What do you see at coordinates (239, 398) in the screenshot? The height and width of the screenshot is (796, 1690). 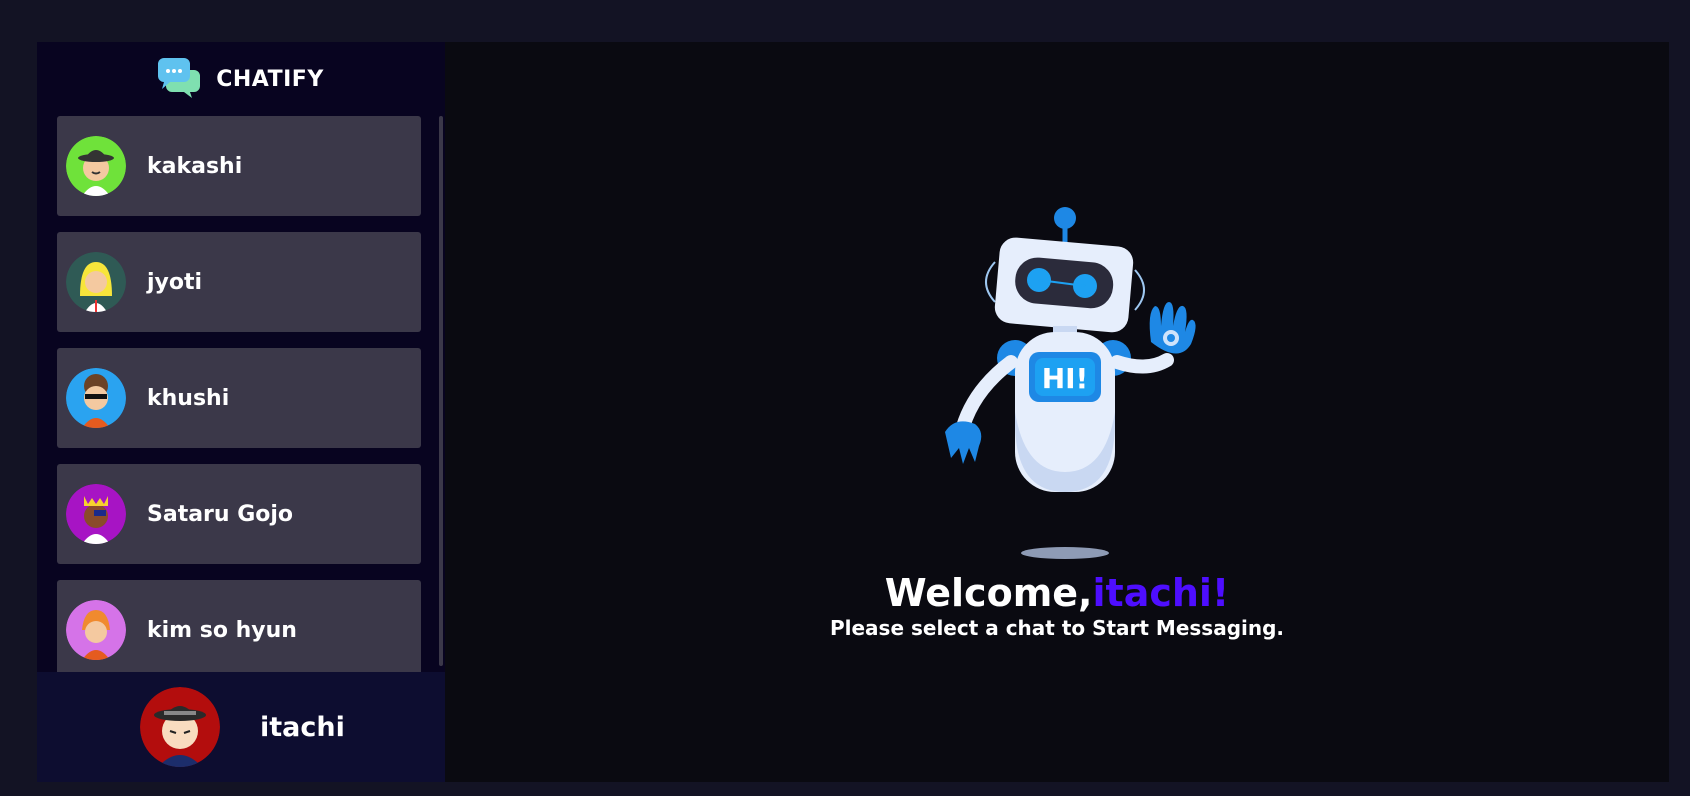 I see `contact-item: khushi` at bounding box center [239, 398].